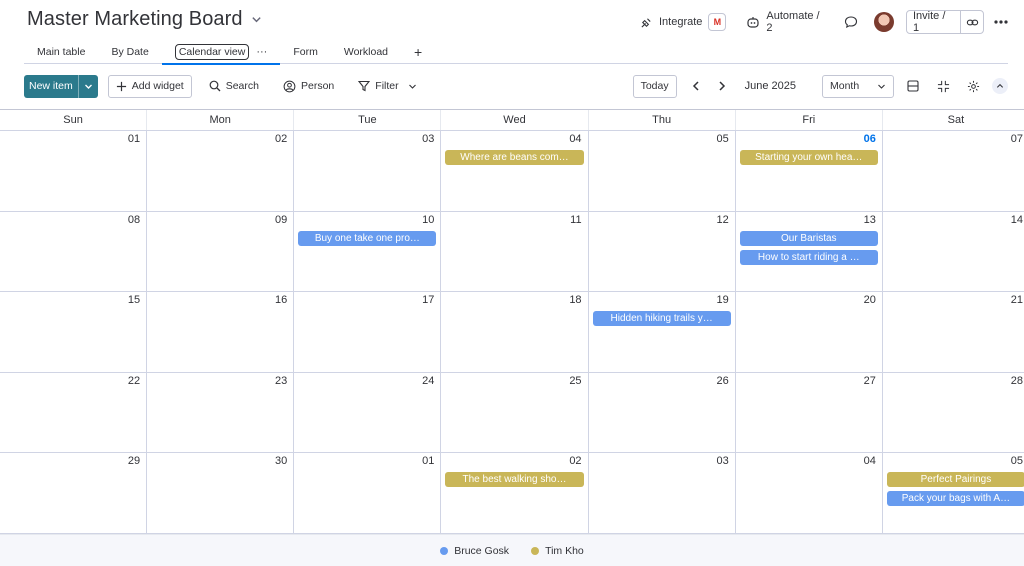 The width and height of the screenshot is (1024, 566). What do you see at coordinates (945, 22) in the screenshot?
I see `invite-button: Invite / 1` at bounding box center [945, 22].